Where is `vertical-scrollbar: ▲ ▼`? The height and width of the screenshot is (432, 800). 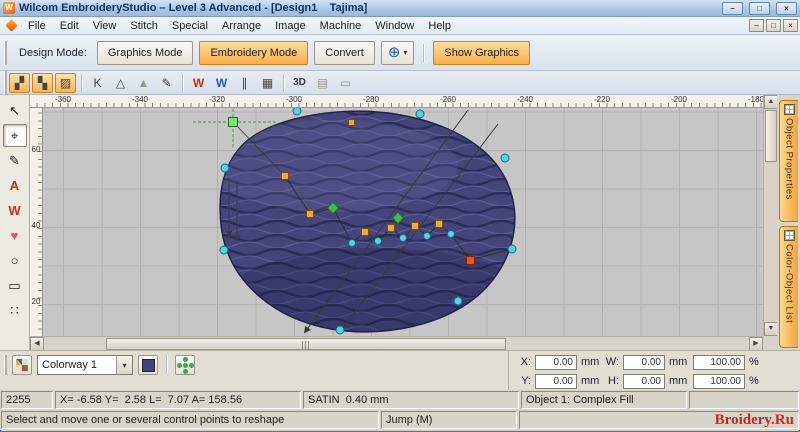
vertical-scrollbar: ▲ ▼ is located at coordinates (770, 215).